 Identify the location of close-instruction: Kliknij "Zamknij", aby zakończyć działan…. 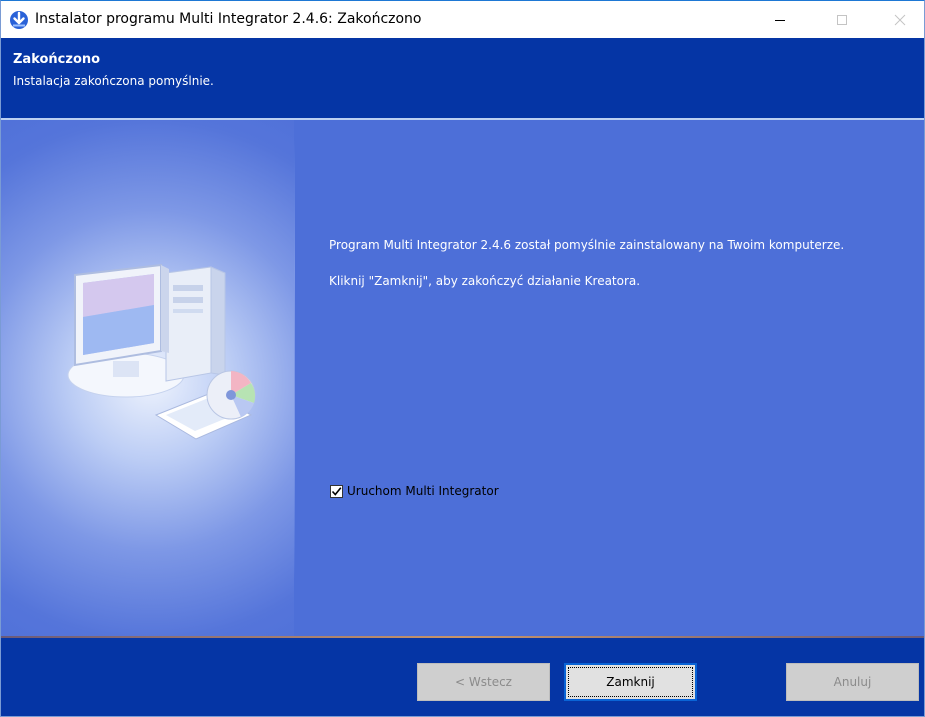
(485, 281).